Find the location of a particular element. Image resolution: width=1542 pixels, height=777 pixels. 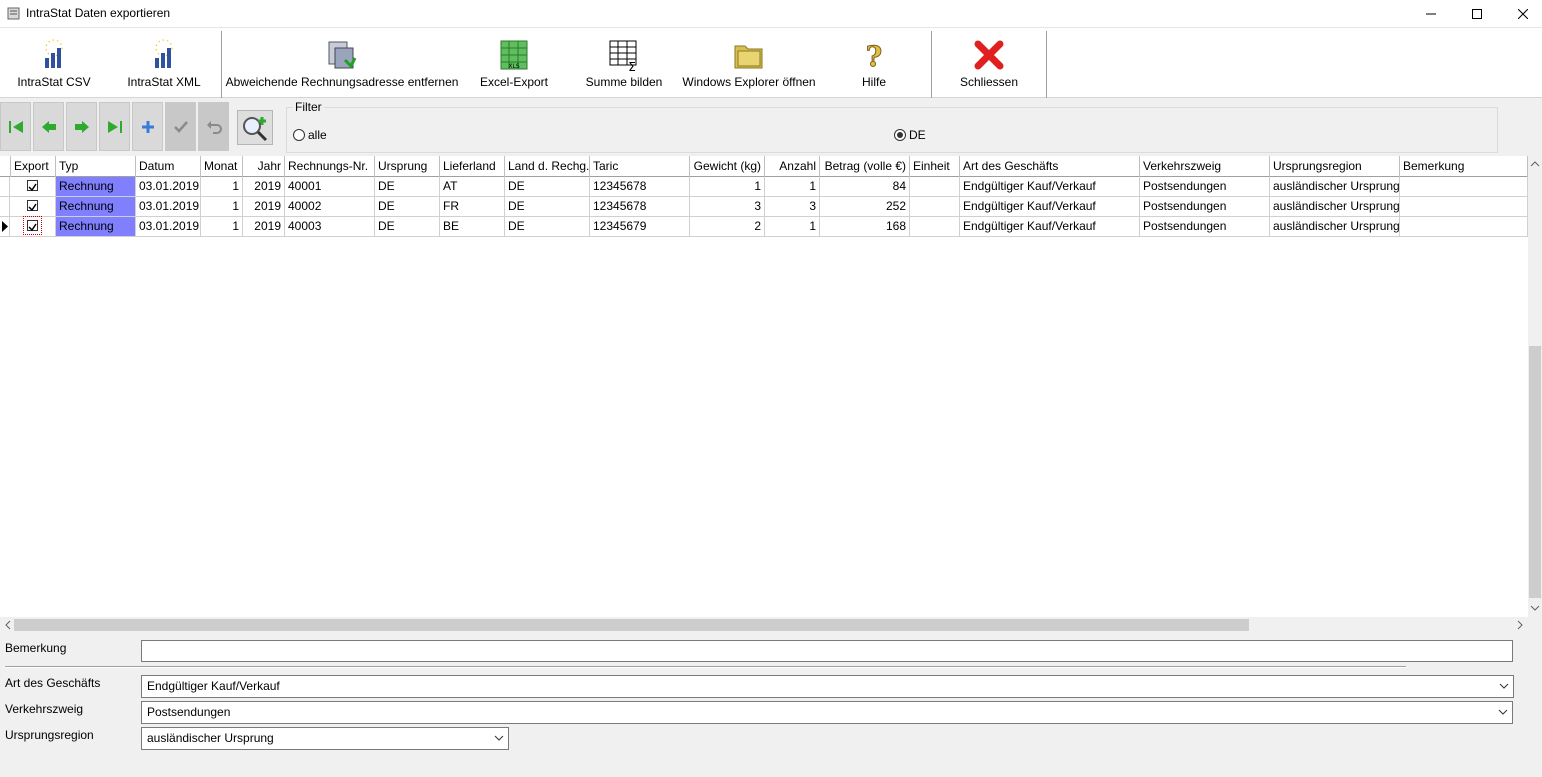

scroll-right-icon is located at coordinates (1520, 625).